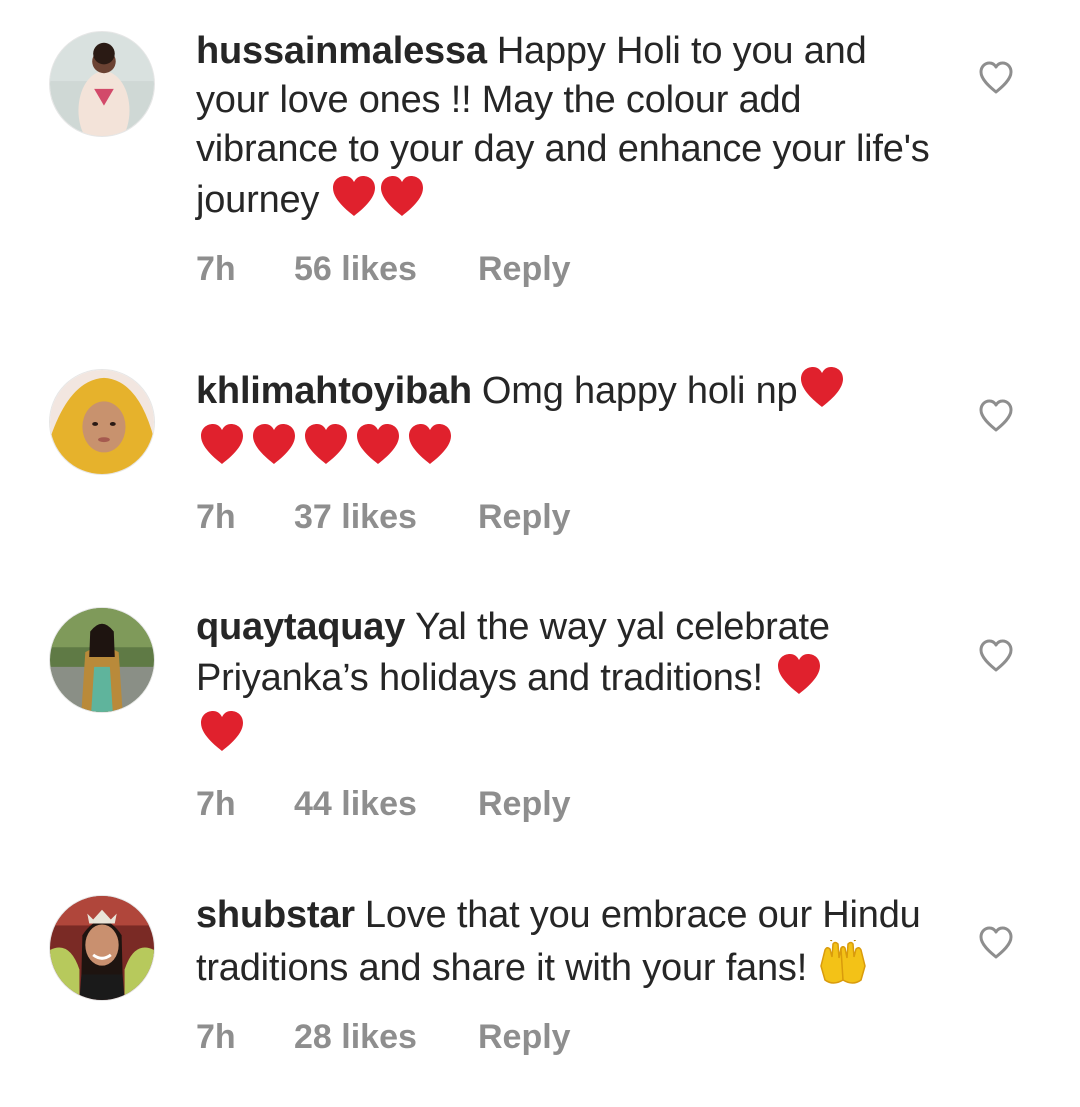 This screenshot has width=1080, height=1107. I want to click on comment-username: hussainmalessa, so click(341, 51).